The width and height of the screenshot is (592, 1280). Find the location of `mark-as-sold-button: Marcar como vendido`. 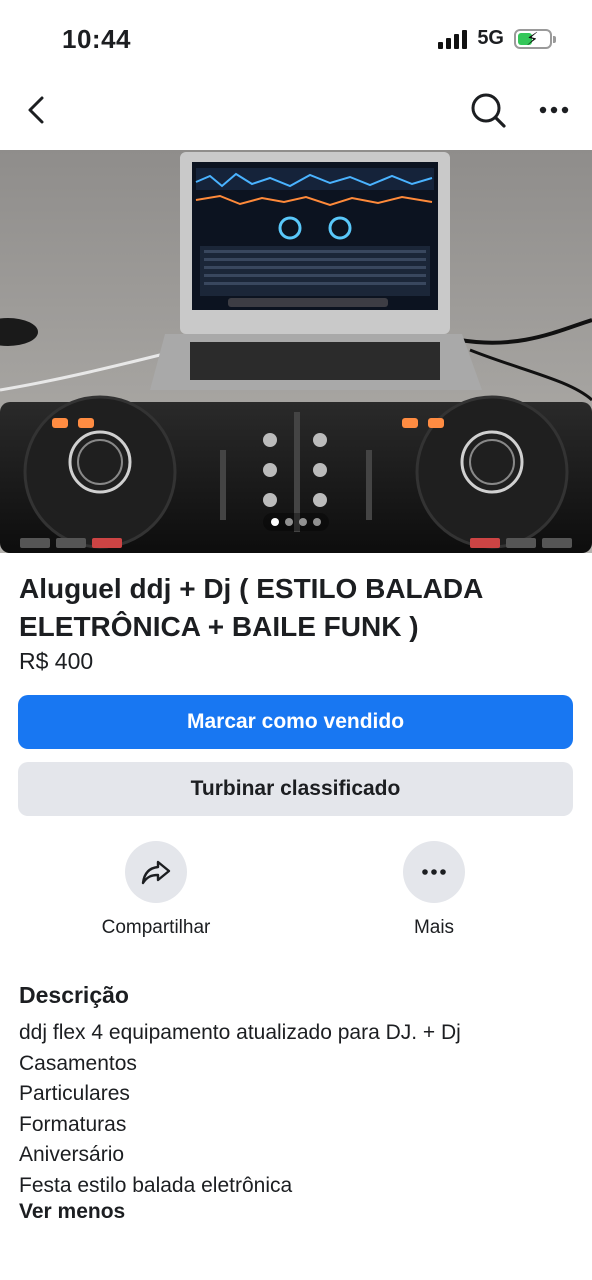

mark-as-sold-button: Marcar como vendido is located at coordinates (295, 722).